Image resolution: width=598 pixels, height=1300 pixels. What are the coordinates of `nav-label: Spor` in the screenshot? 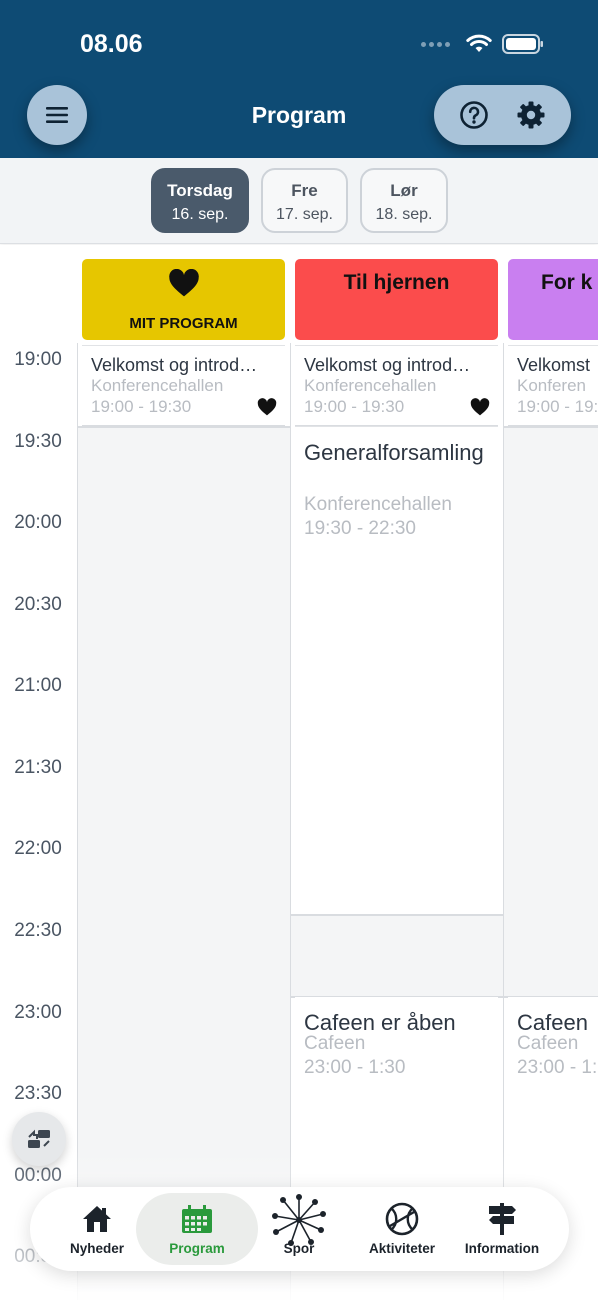 It's located at (299, 1248).